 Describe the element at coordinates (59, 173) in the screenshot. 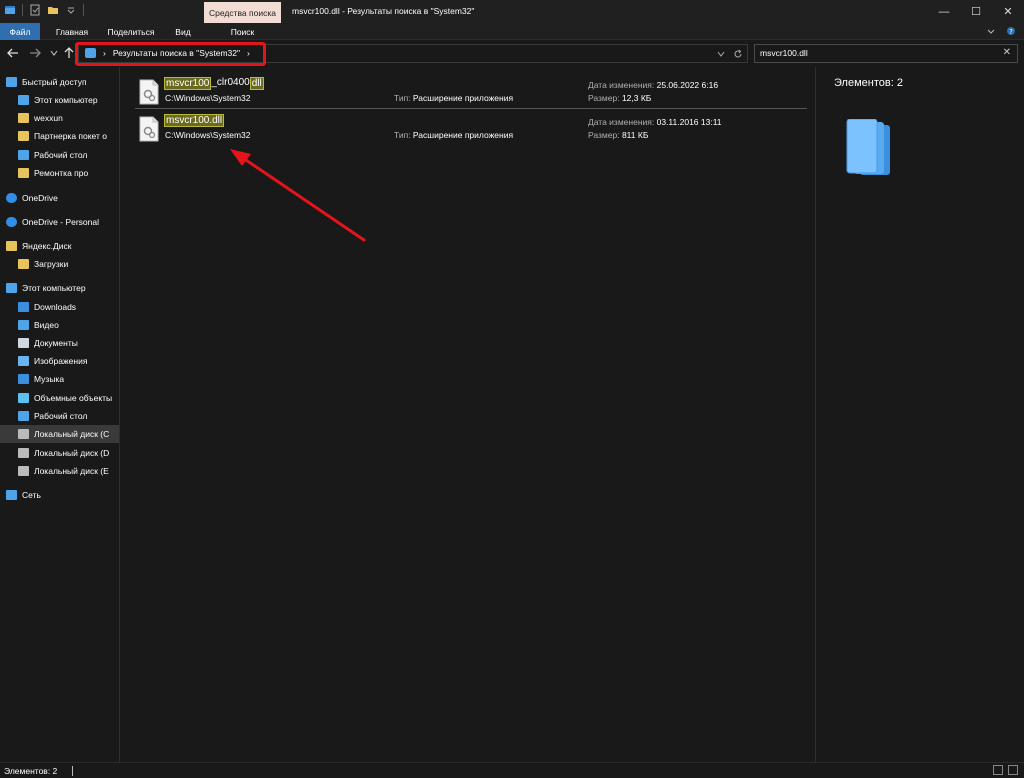

I see `sidebar-item: Ремонтка про` at that location.